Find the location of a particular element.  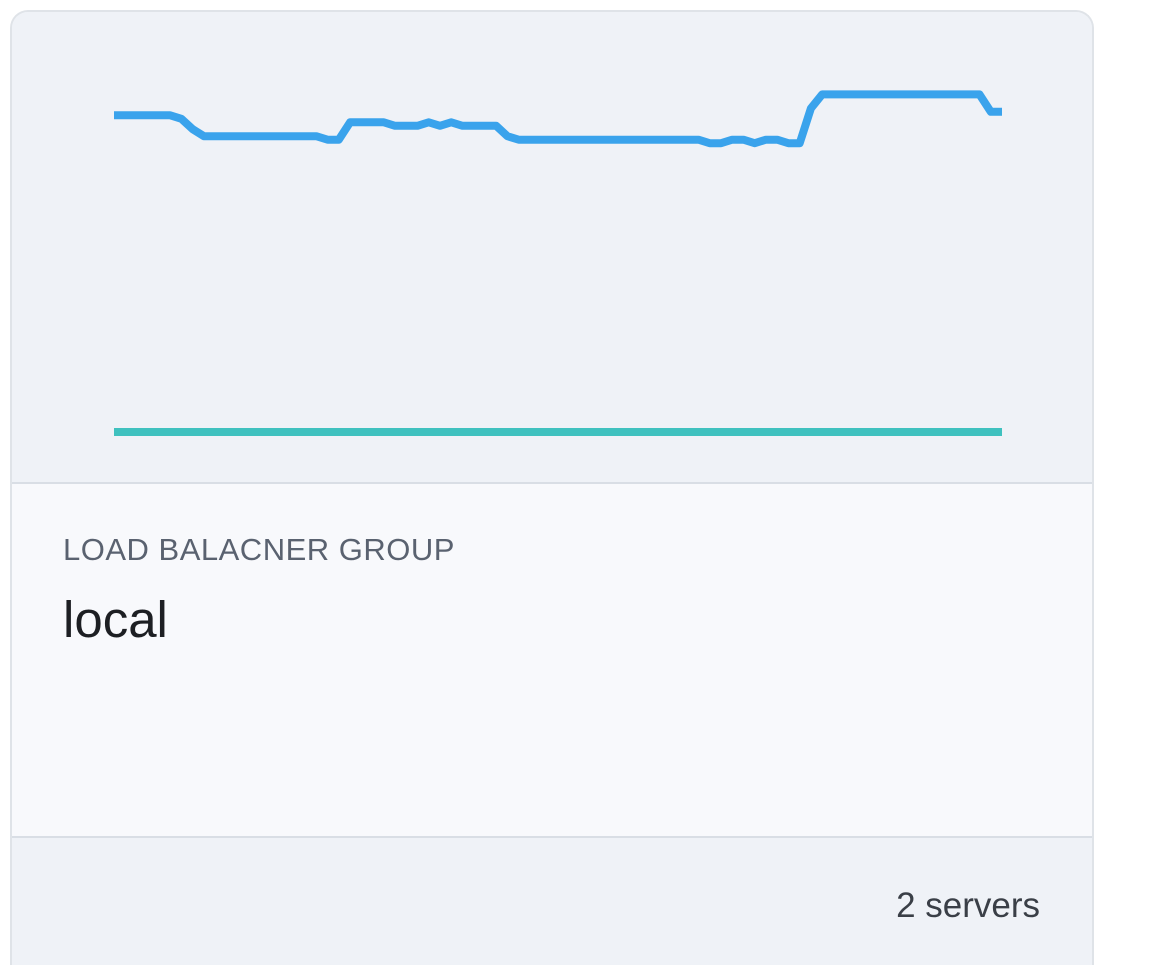

group-name-title: local is located at coordinates (115, 619).